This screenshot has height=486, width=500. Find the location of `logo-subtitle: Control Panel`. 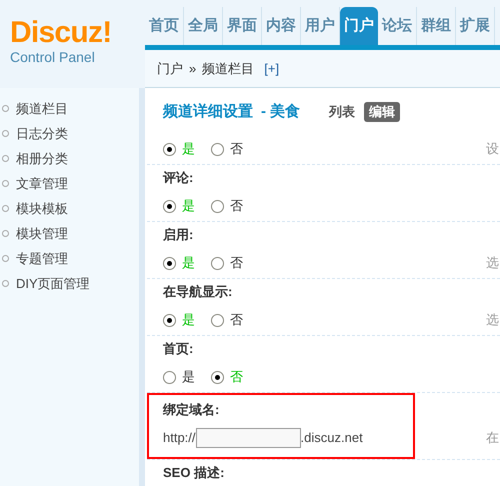

logo-subtitle: Control Panel is located at coordinates (53, 57).